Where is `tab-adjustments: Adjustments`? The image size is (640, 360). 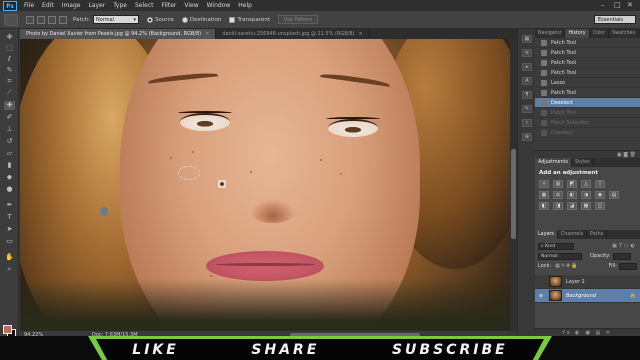
tab-adjustments: Adjustments is located at coordinates (554, 162).